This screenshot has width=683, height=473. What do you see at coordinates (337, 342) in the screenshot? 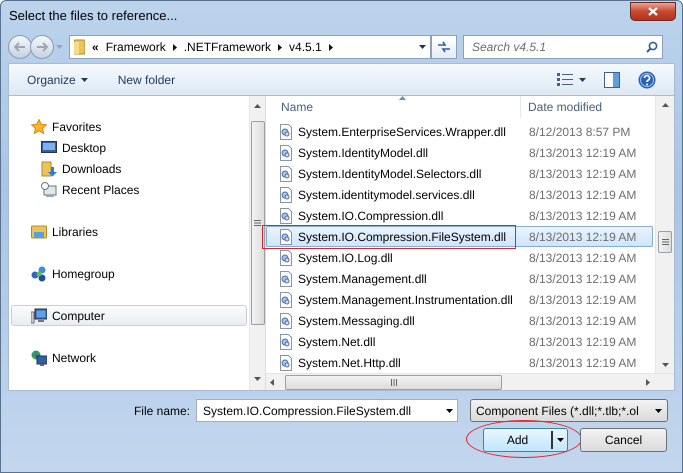
I see `file-name: System.Net.dll` at bounding box center [337, 342].